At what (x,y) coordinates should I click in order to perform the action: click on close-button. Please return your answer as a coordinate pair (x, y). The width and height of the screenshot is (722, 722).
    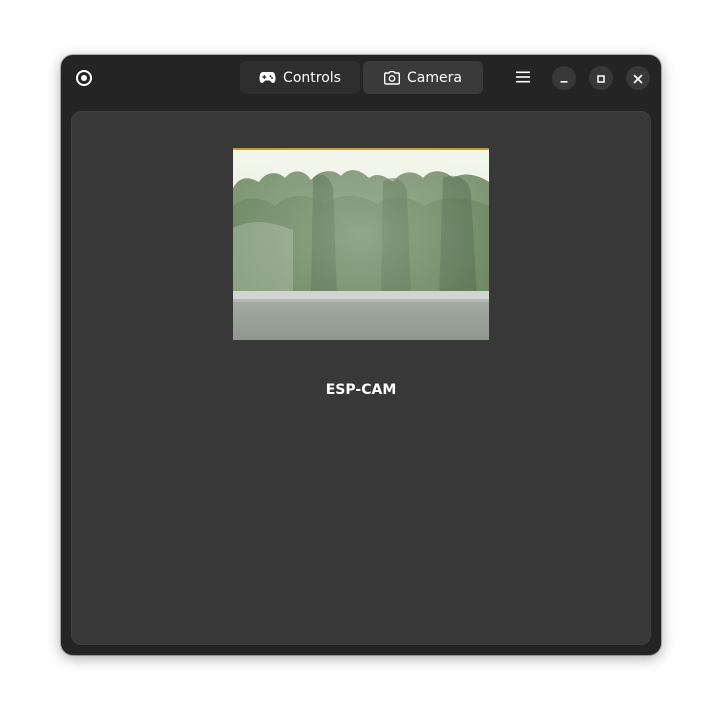
    Looking at the image, I should click on (638, 78).